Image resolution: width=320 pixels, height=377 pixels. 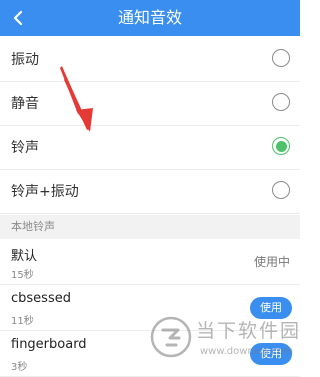 I want to click on ringtone-duration: 15秒, so click(x=22, y=275).